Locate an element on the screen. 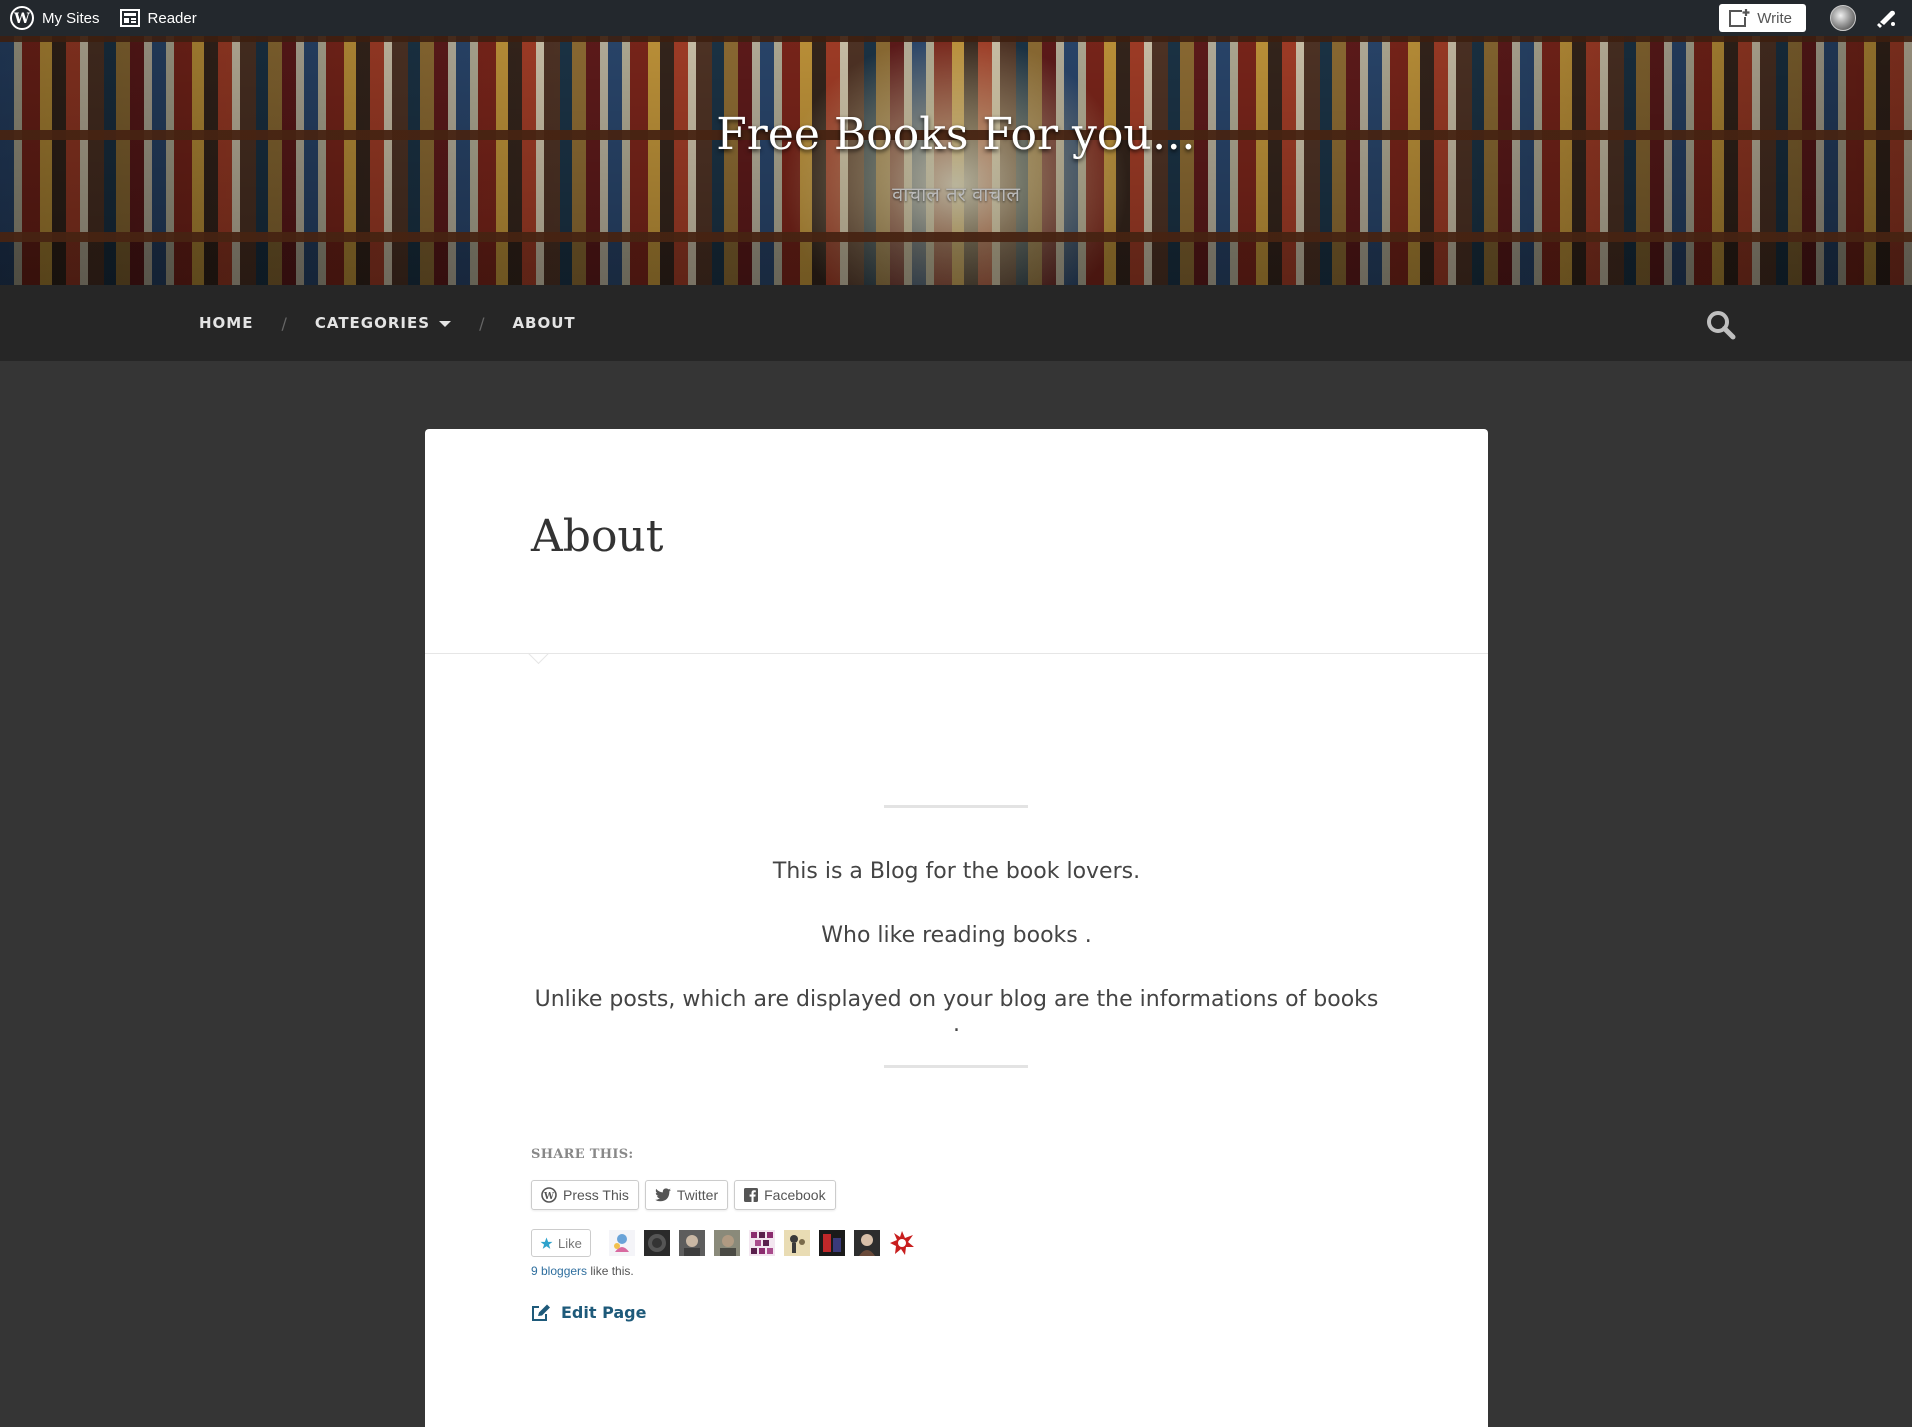  my-sites-button: W My Sites is located at coordinates (55, 18).